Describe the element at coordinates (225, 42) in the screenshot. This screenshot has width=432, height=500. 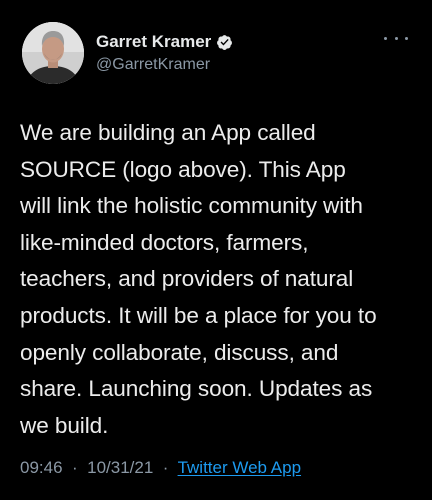
I see `verified-badge-icon` at that location.